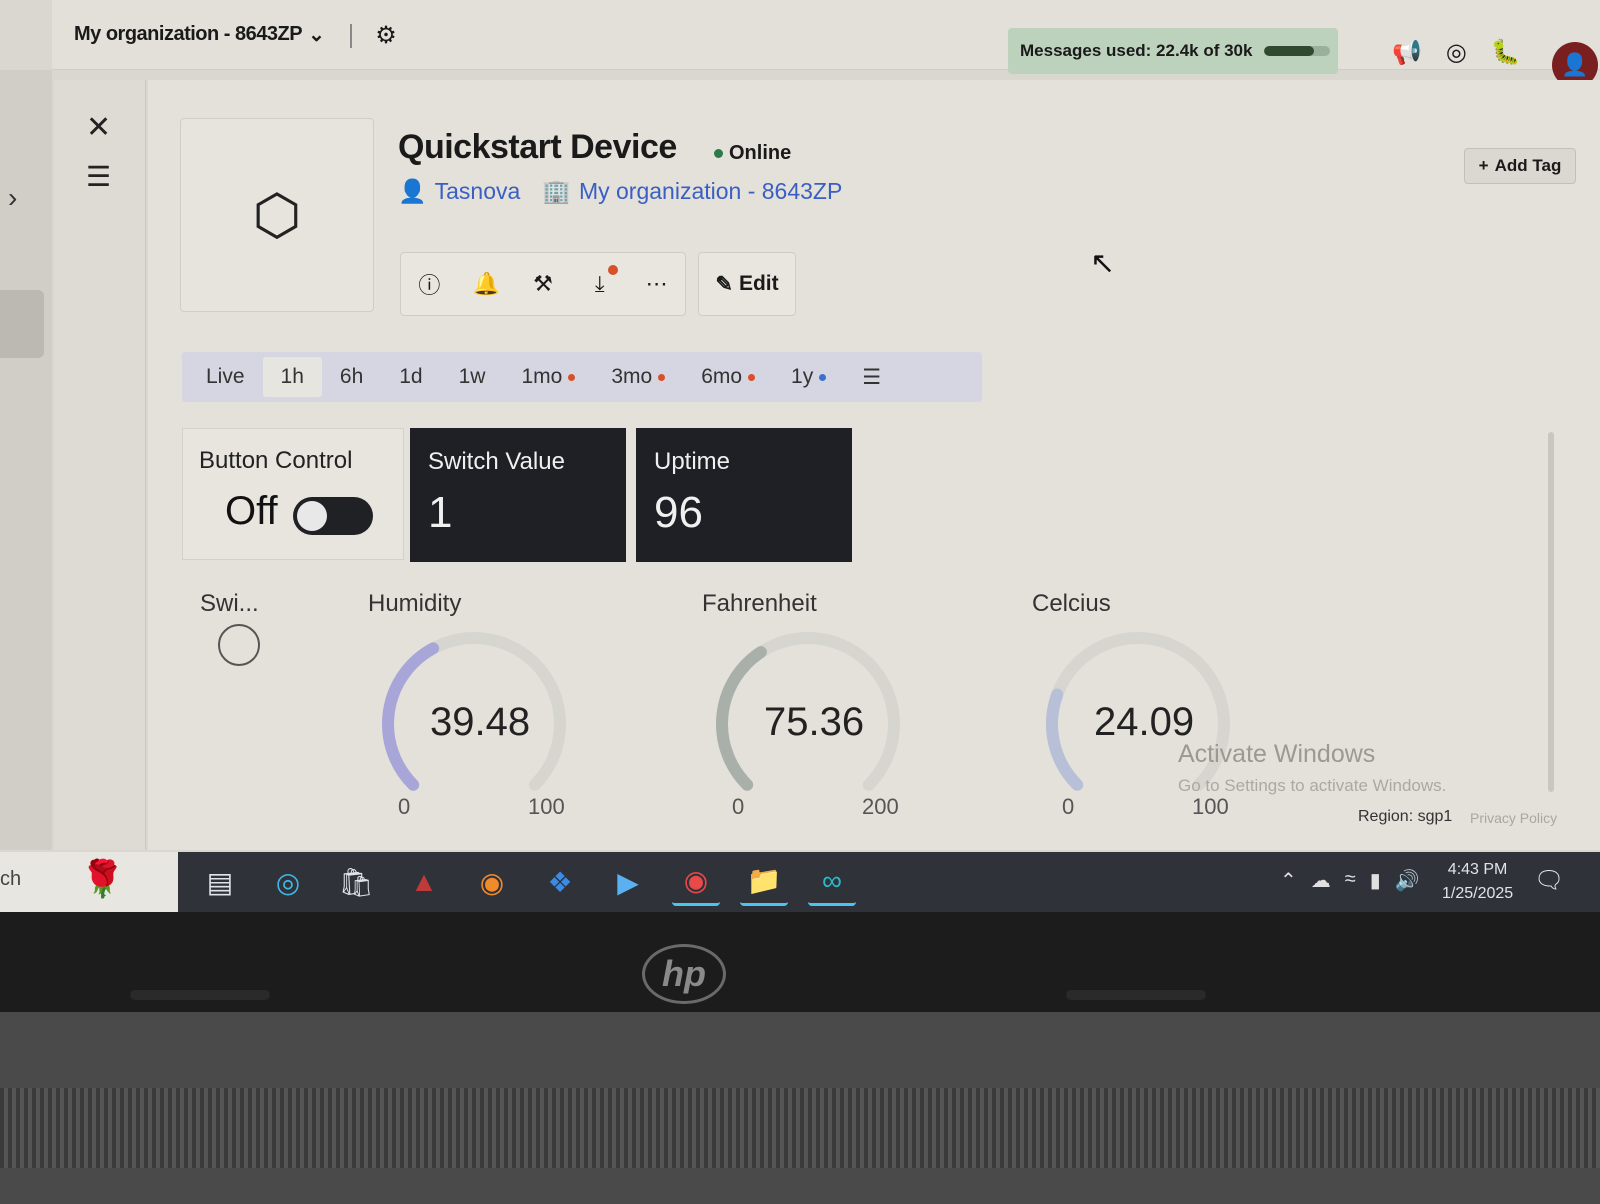 Image resolution: width=1600 pixels, height=1204 pixels. Describe the element at coordinates (356, 882) in the screenshot. I see `store-icon: 🛍` at that location.